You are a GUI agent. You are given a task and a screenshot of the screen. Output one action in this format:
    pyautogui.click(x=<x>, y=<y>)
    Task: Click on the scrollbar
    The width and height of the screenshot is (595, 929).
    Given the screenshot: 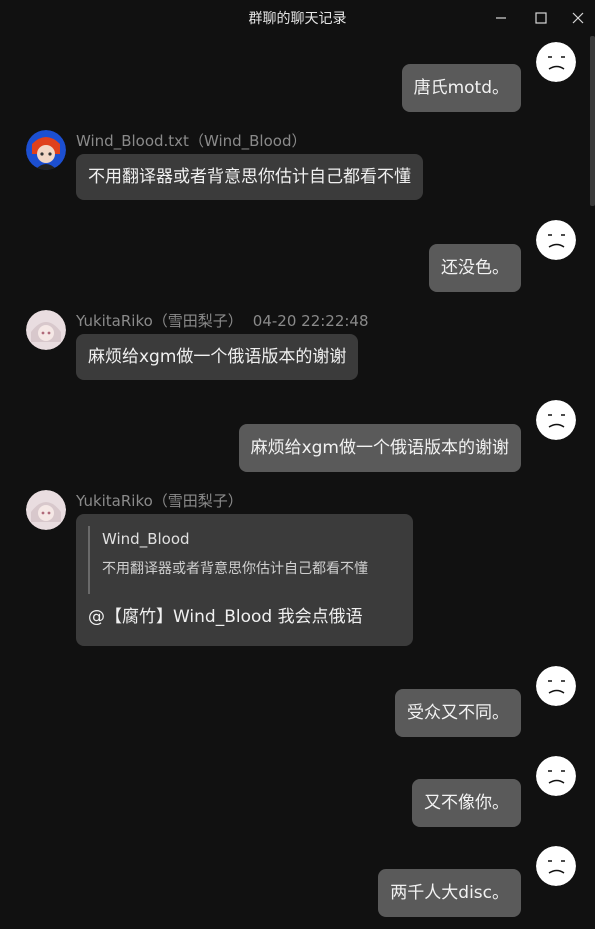 What is the action you would take?
    pyautogui.click(x=592, y=482)
    